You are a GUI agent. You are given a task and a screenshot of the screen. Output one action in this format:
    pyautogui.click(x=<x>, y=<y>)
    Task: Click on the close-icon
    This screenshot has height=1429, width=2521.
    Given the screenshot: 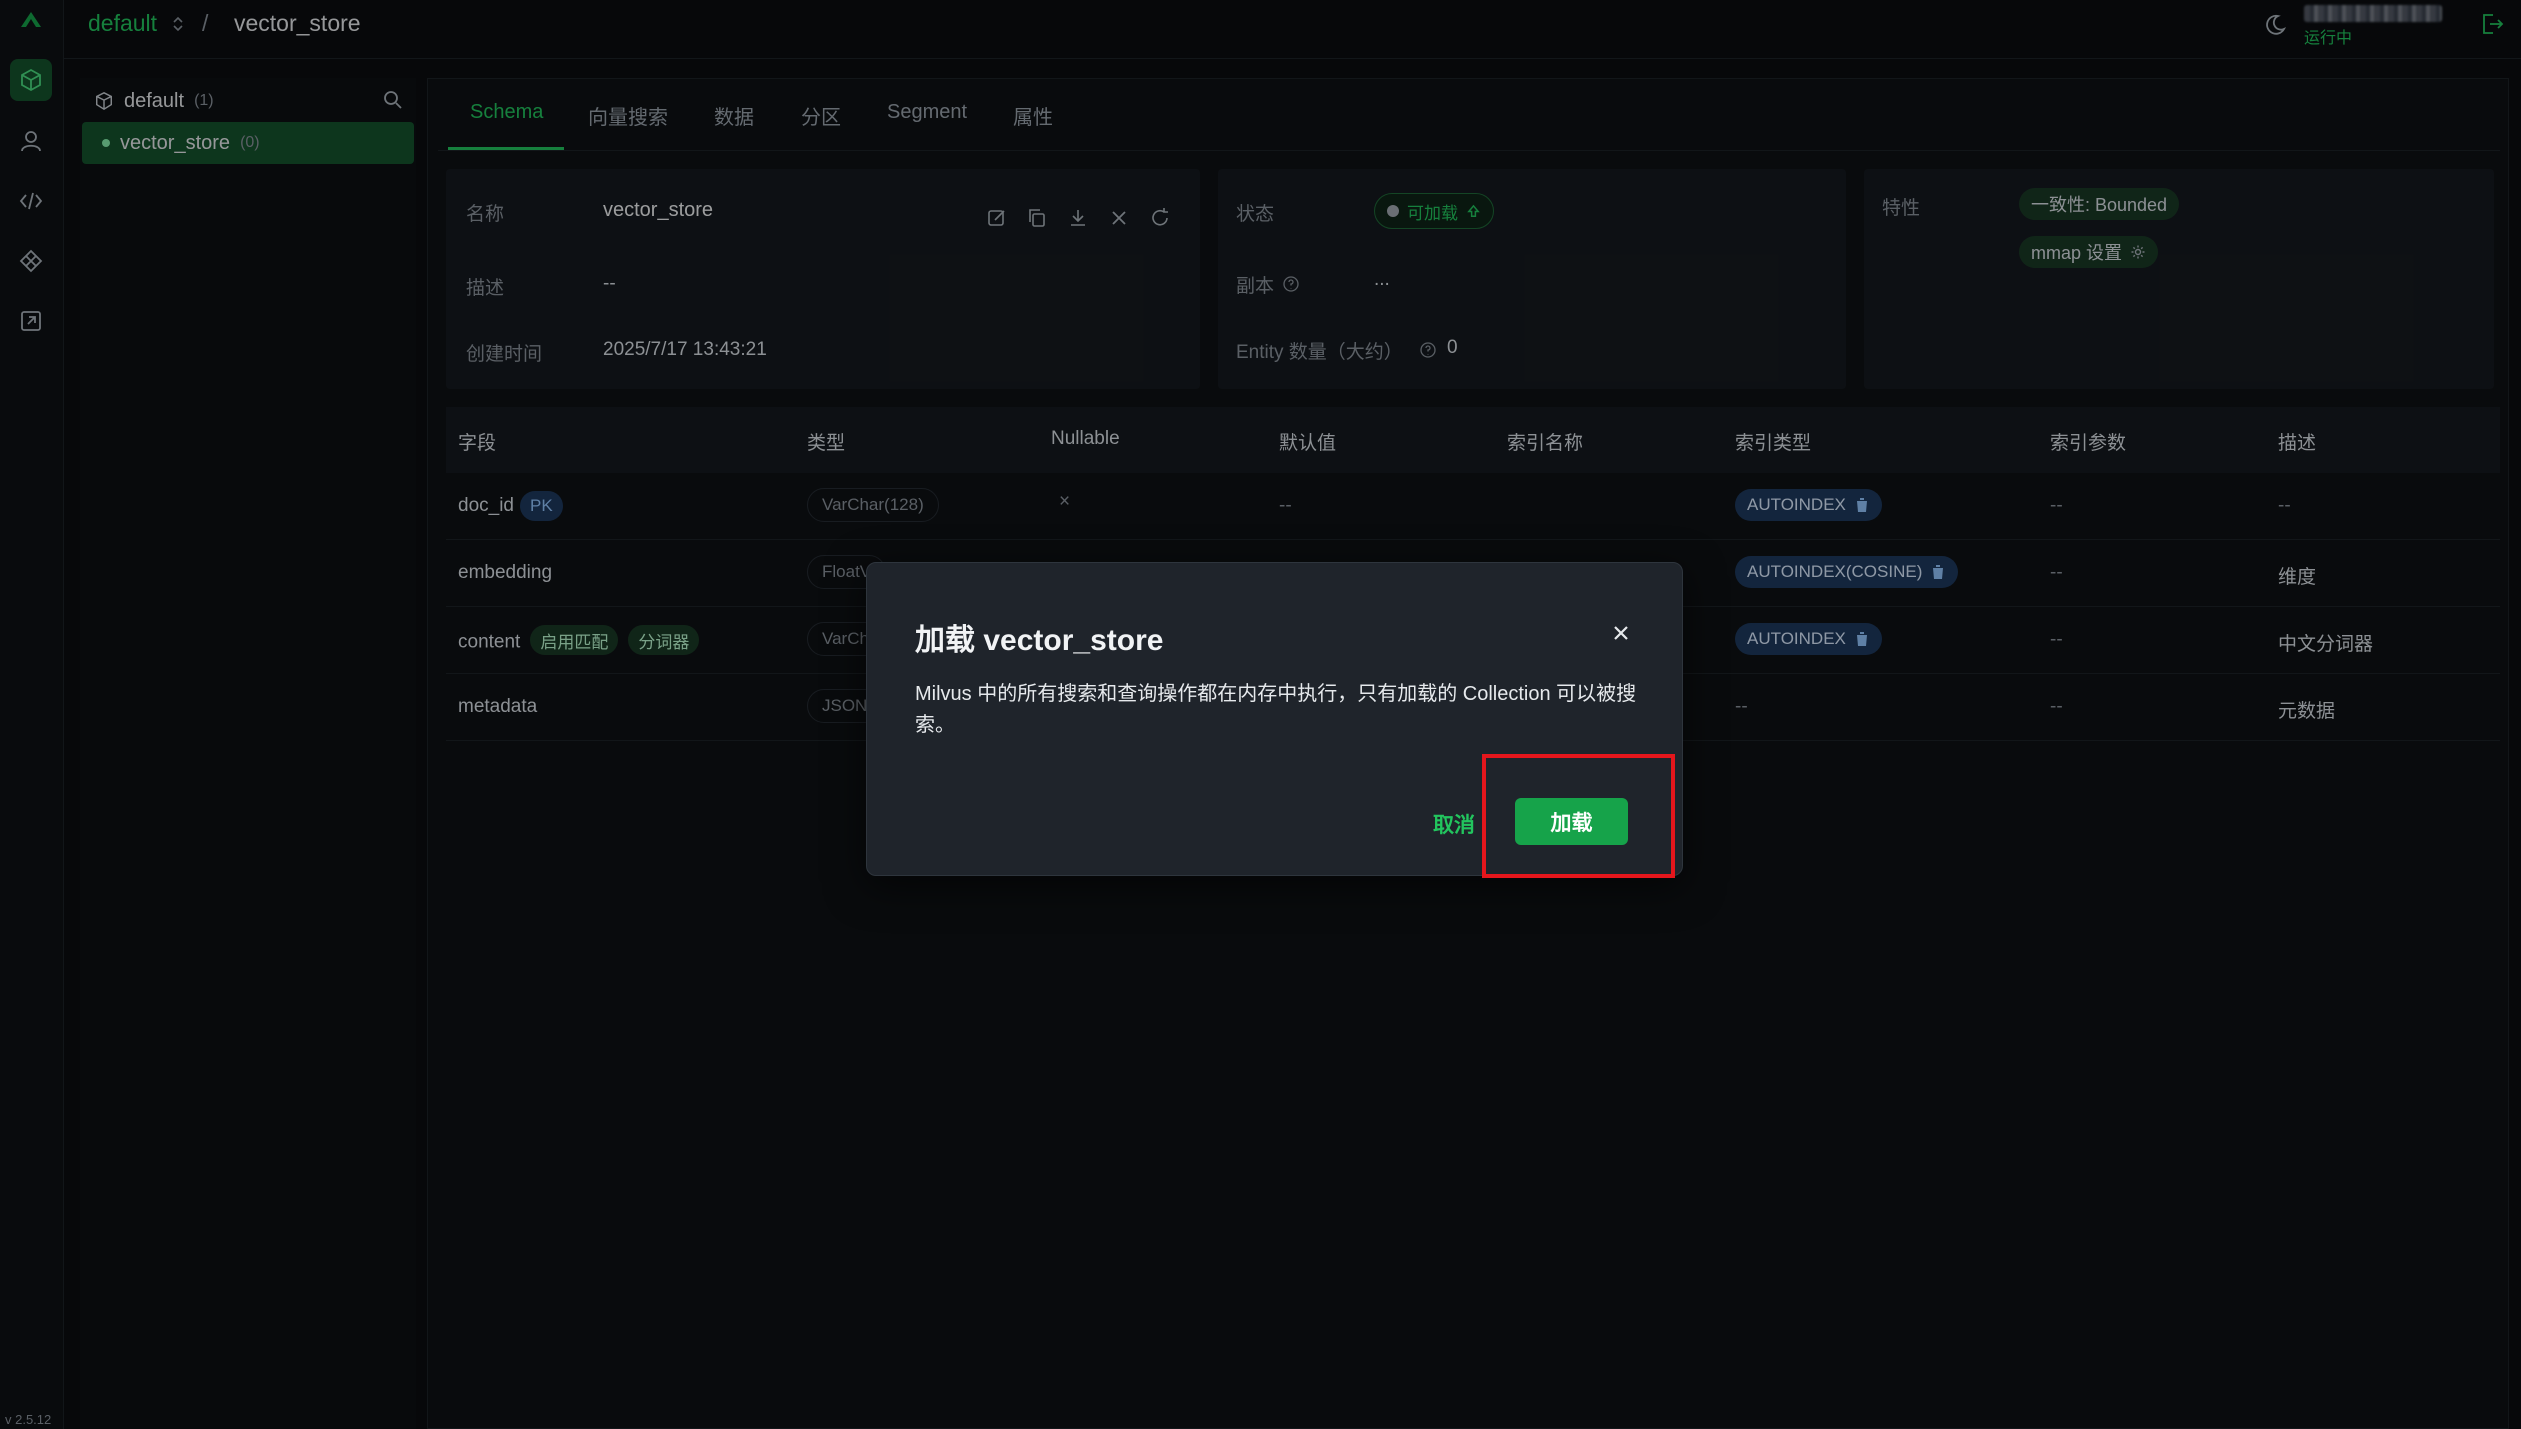 What is the action you would take?
    pyautogui.click(x=1621, y=633)
    